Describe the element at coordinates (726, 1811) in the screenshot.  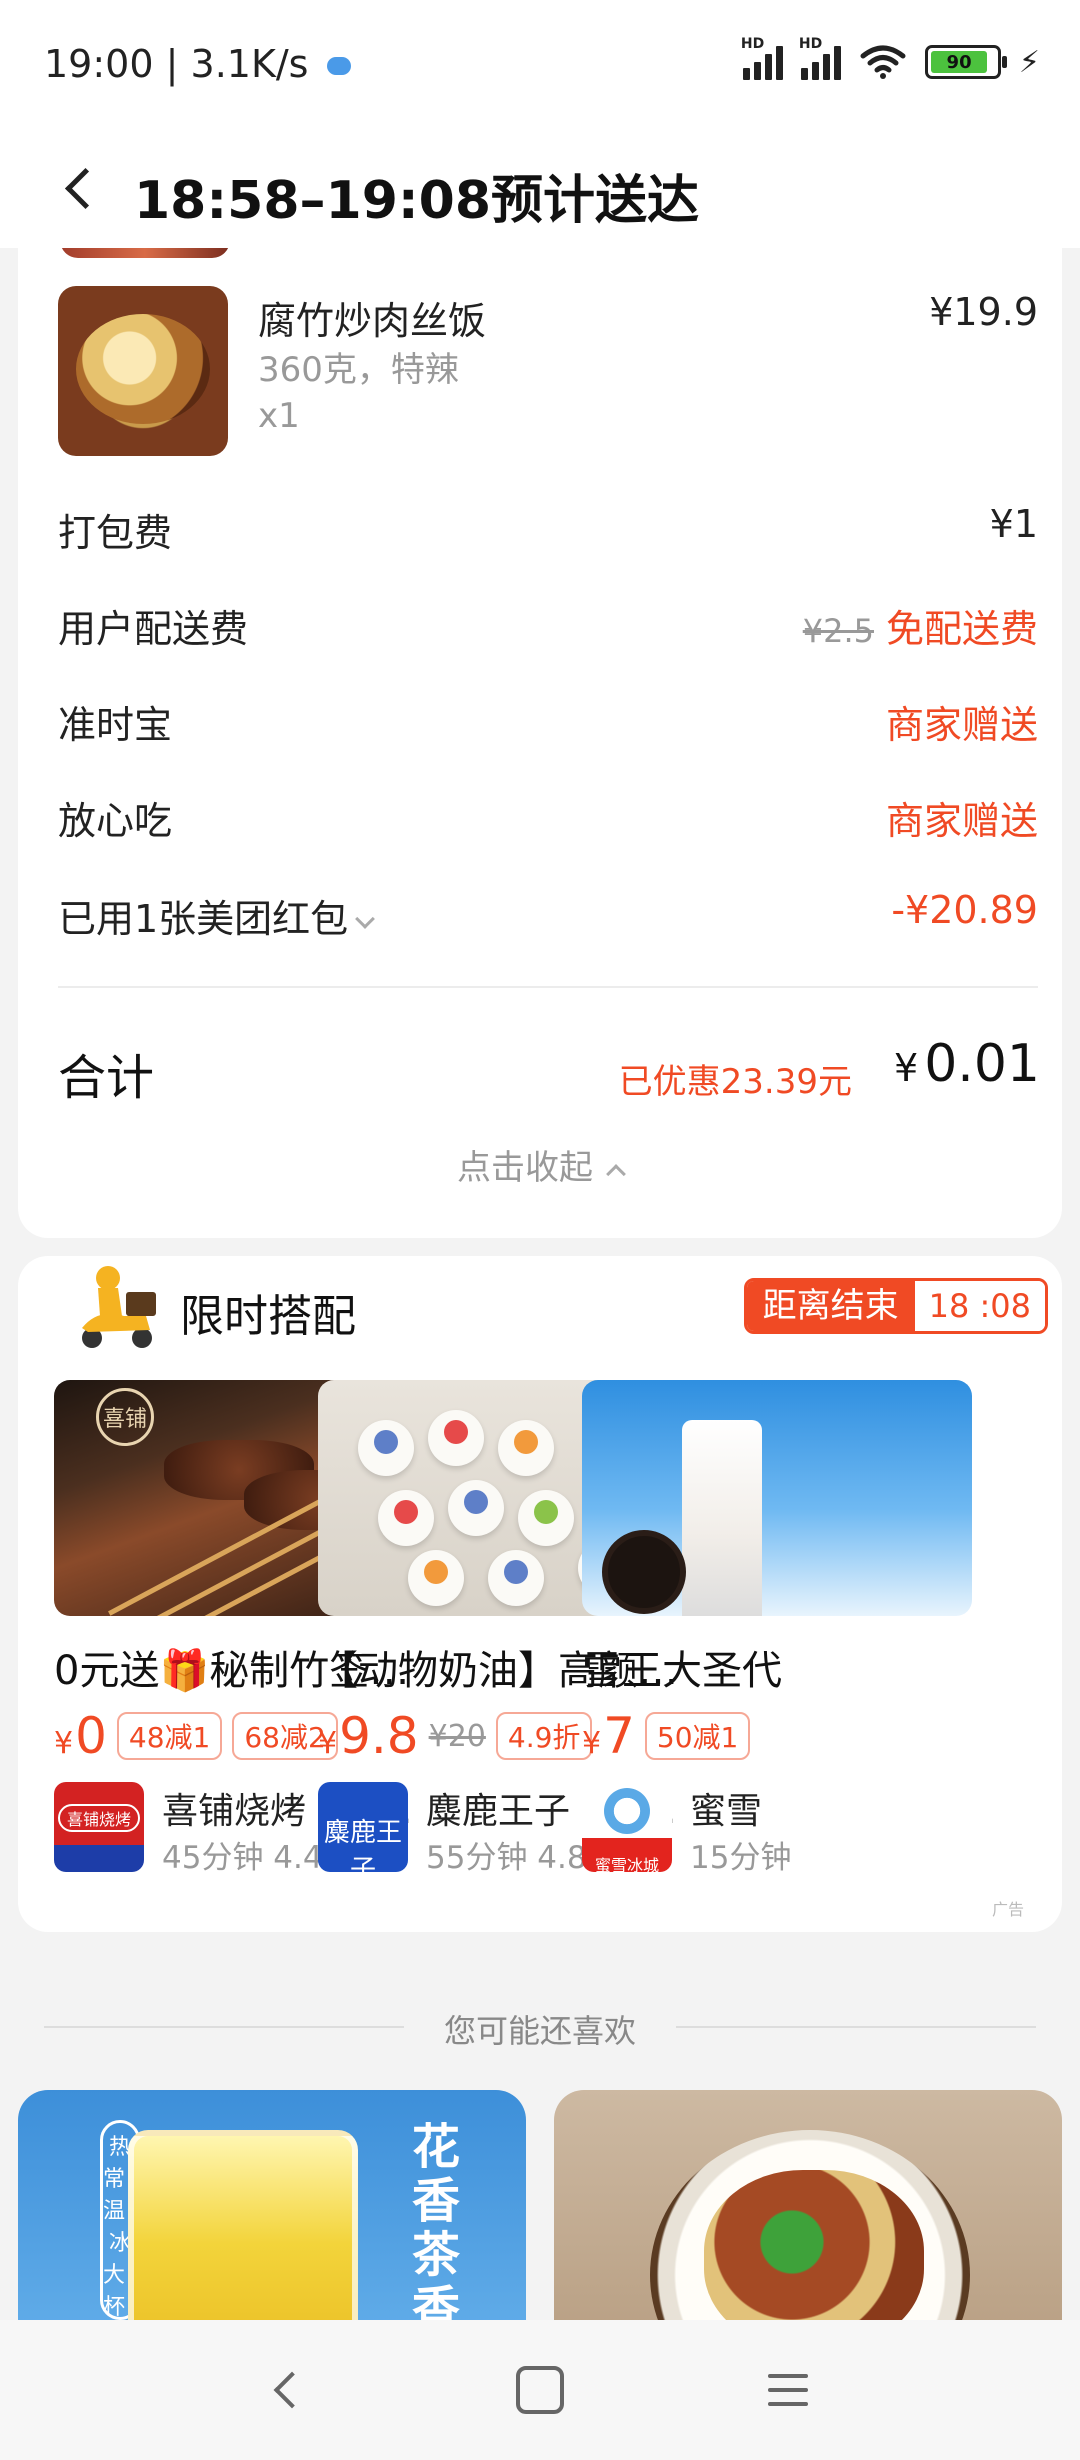
I see `shop-name: 蜜雪` at that location.